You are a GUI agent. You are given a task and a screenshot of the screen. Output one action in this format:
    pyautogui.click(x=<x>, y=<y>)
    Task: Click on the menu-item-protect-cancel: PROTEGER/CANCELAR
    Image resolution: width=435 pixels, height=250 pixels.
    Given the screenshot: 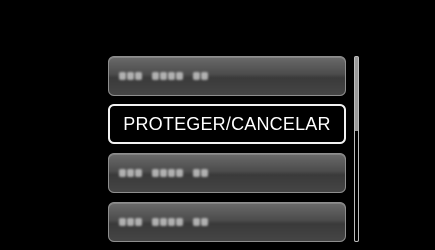 What is the action you would take?
    pyautogui.click(x=227, y=124)
    